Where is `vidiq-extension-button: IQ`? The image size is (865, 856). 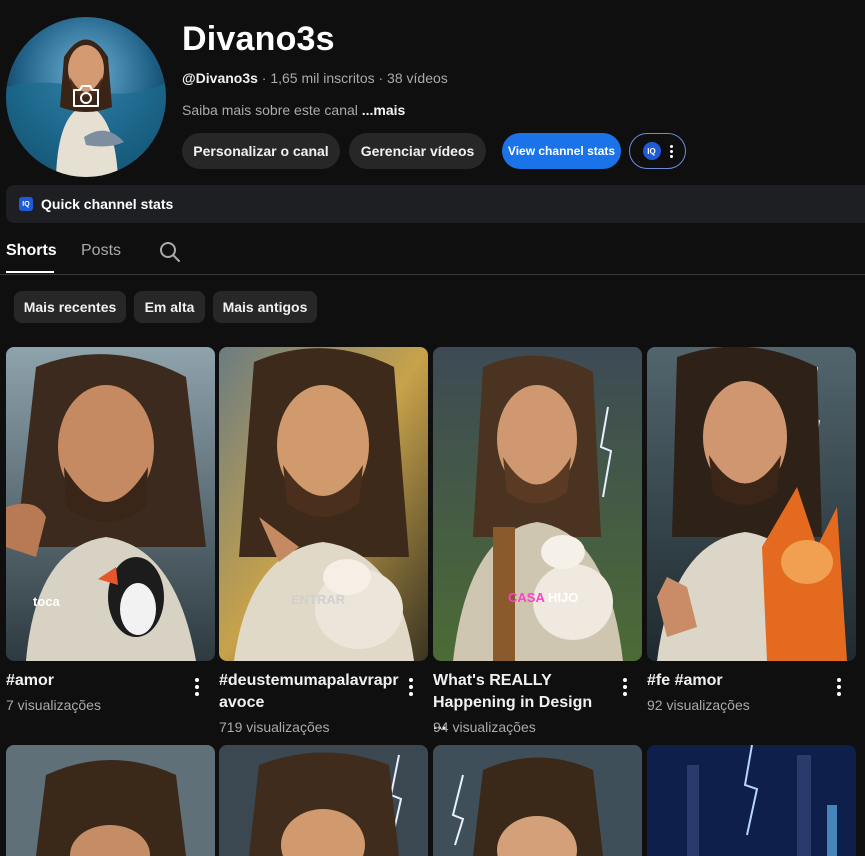 vidiq-extension-button: IQ is located at coordinates (657, 151).